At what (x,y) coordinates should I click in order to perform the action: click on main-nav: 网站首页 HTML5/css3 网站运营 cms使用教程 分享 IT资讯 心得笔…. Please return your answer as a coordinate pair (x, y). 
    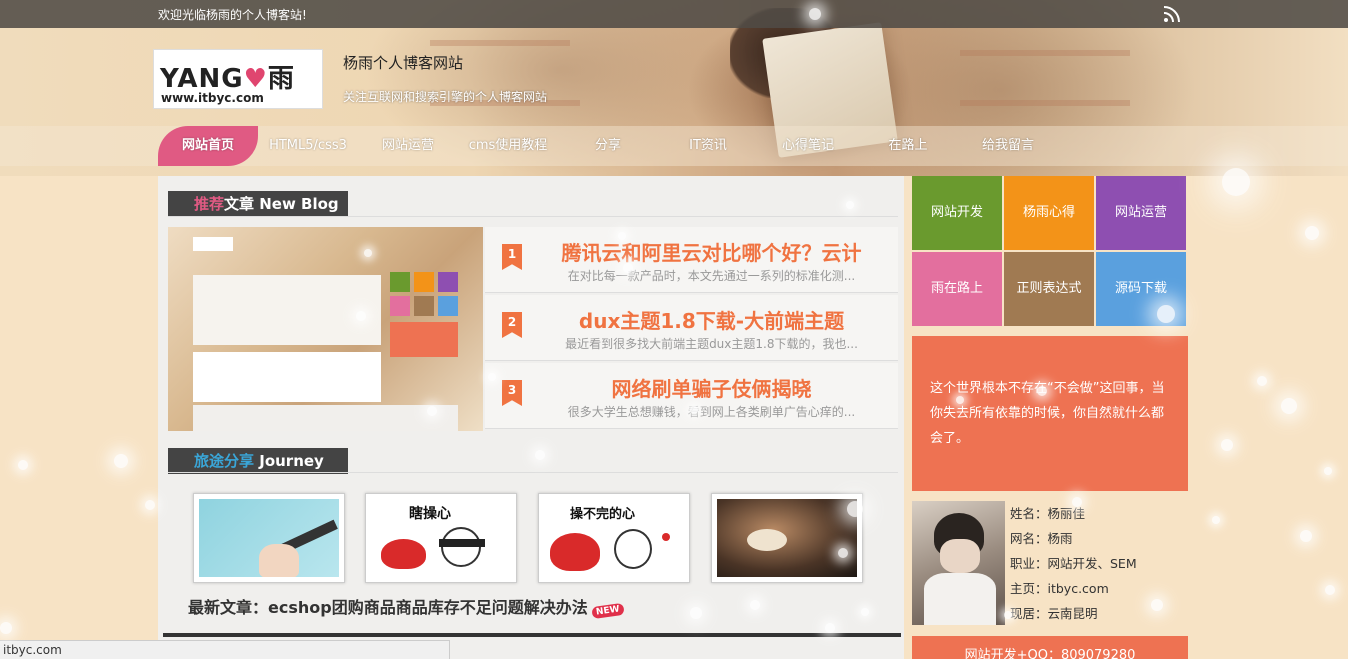
    Looking at the image, I should click on (674, 146).